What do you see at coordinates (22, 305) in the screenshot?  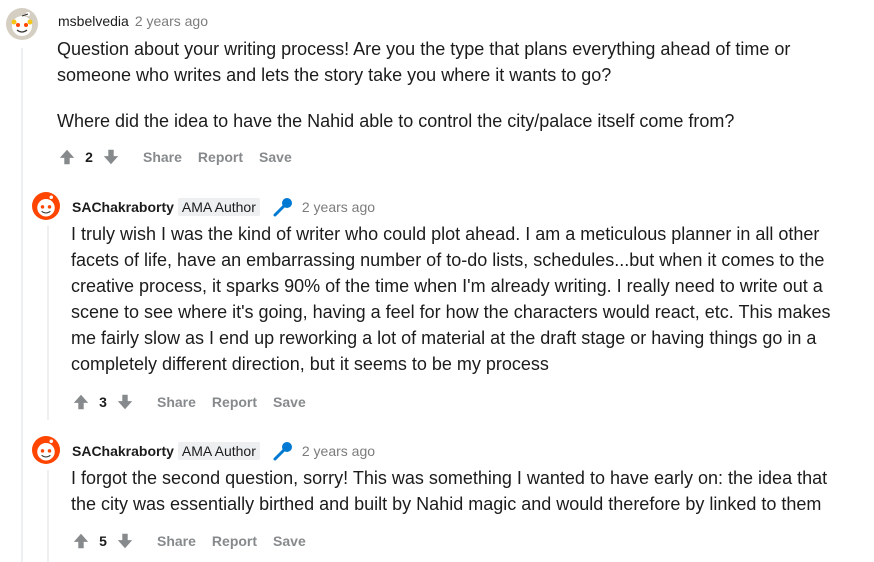 I see `thread-line-root` at bounding box center [22, 305].